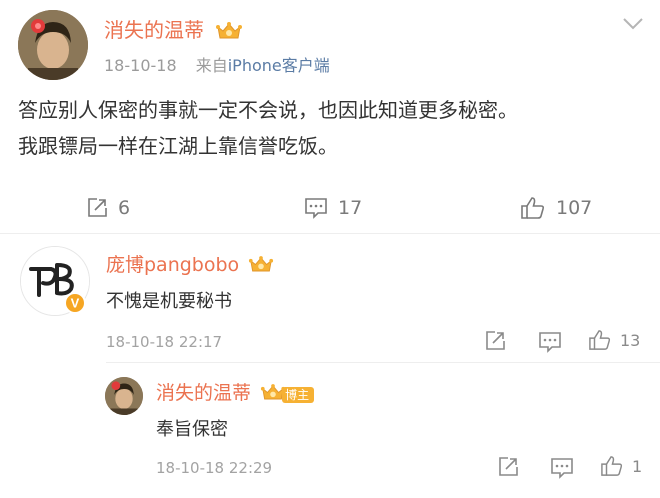 The width and height of the screenshot is (660, 498). What do you see at coordinates (124, 208) in the screenshot?
I see `repost-count: 6` at bounding box center [124, 208].